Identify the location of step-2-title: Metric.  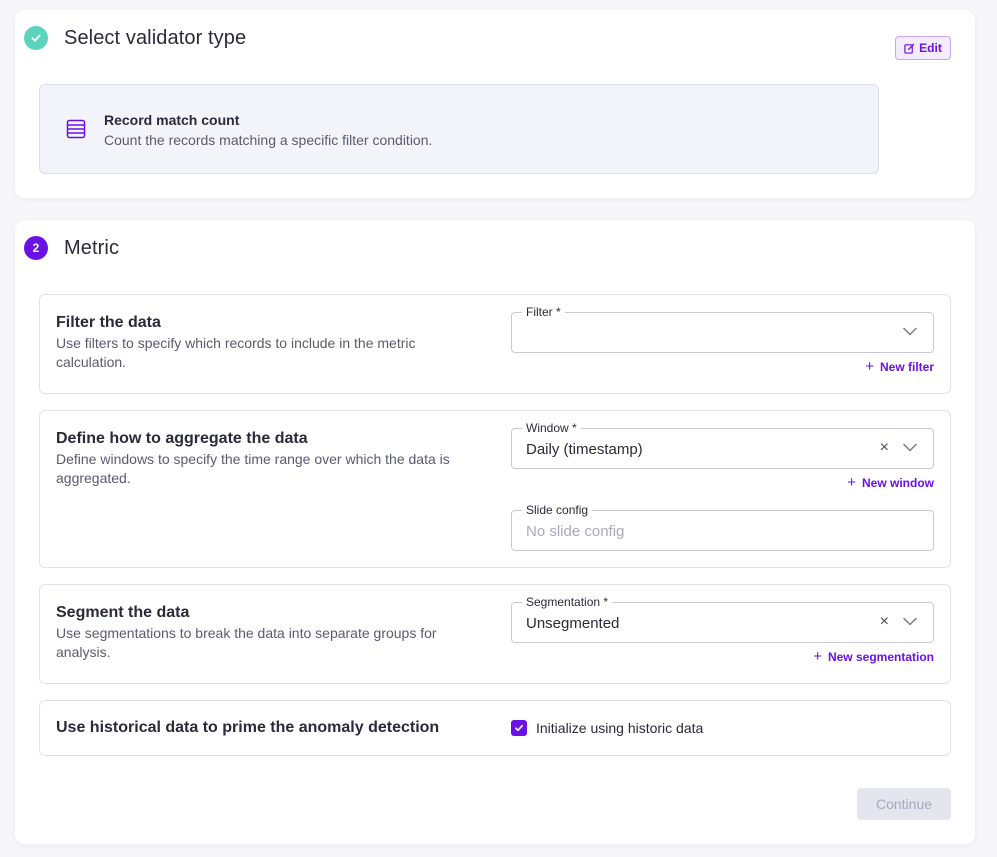
(92, 247).